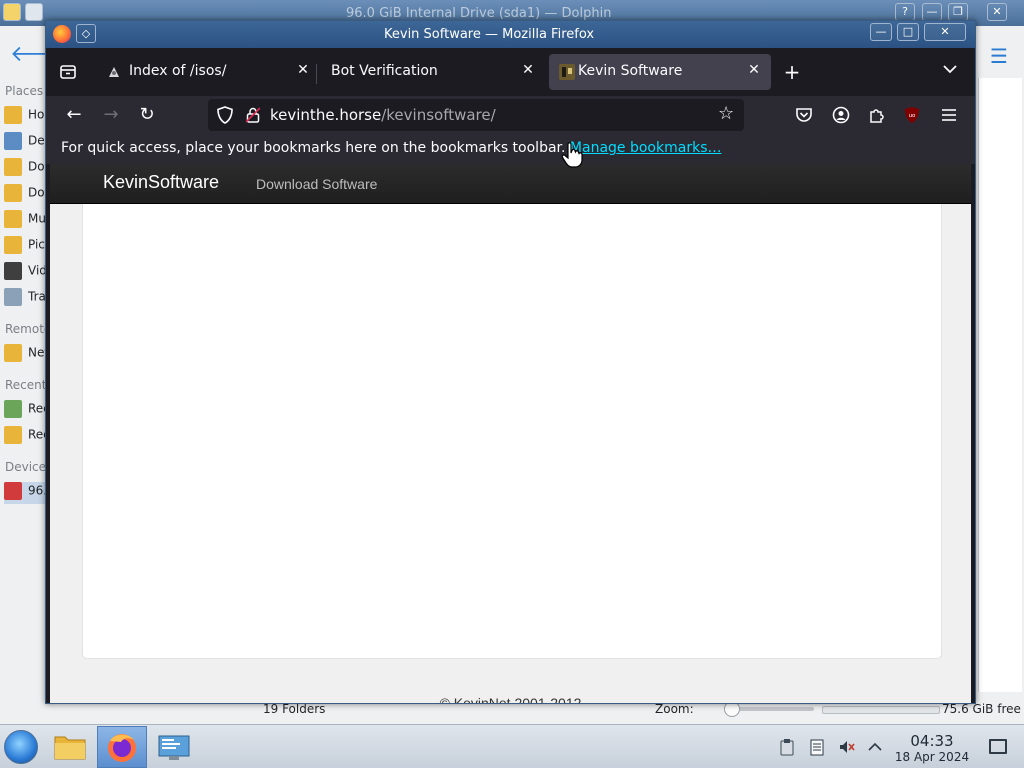 This screenshot has width=1024, height=768. I want to click on back-button: ←, so click(74, 115).